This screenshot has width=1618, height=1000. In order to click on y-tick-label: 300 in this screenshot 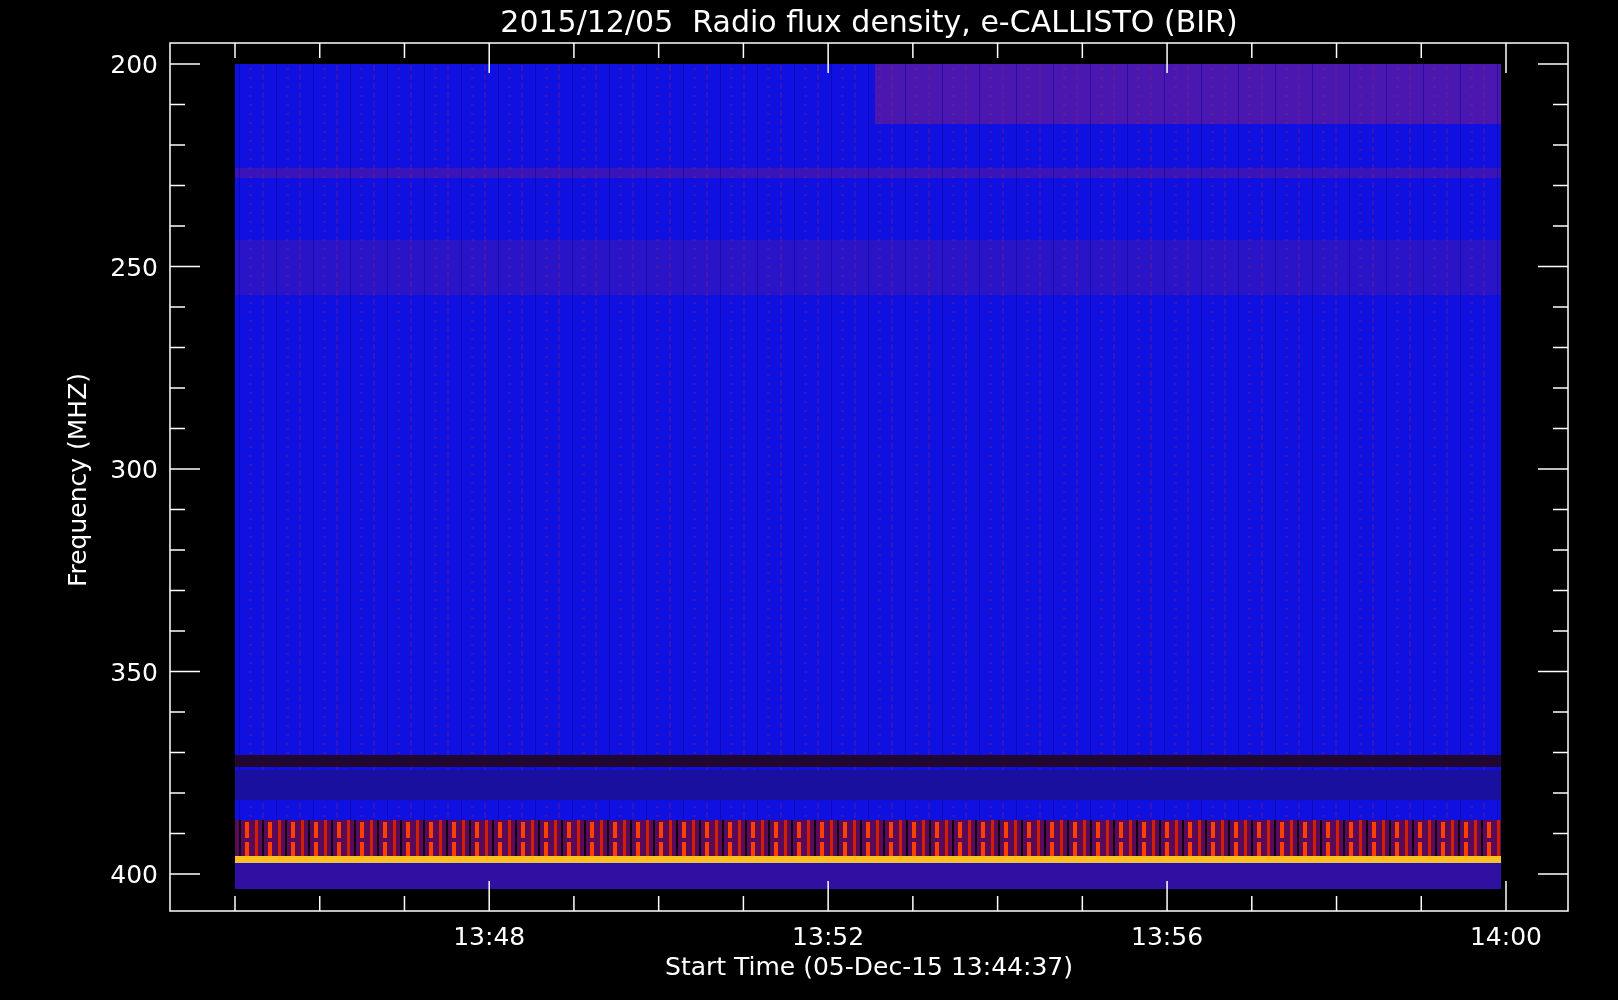, I will do `click(134, 469)`.